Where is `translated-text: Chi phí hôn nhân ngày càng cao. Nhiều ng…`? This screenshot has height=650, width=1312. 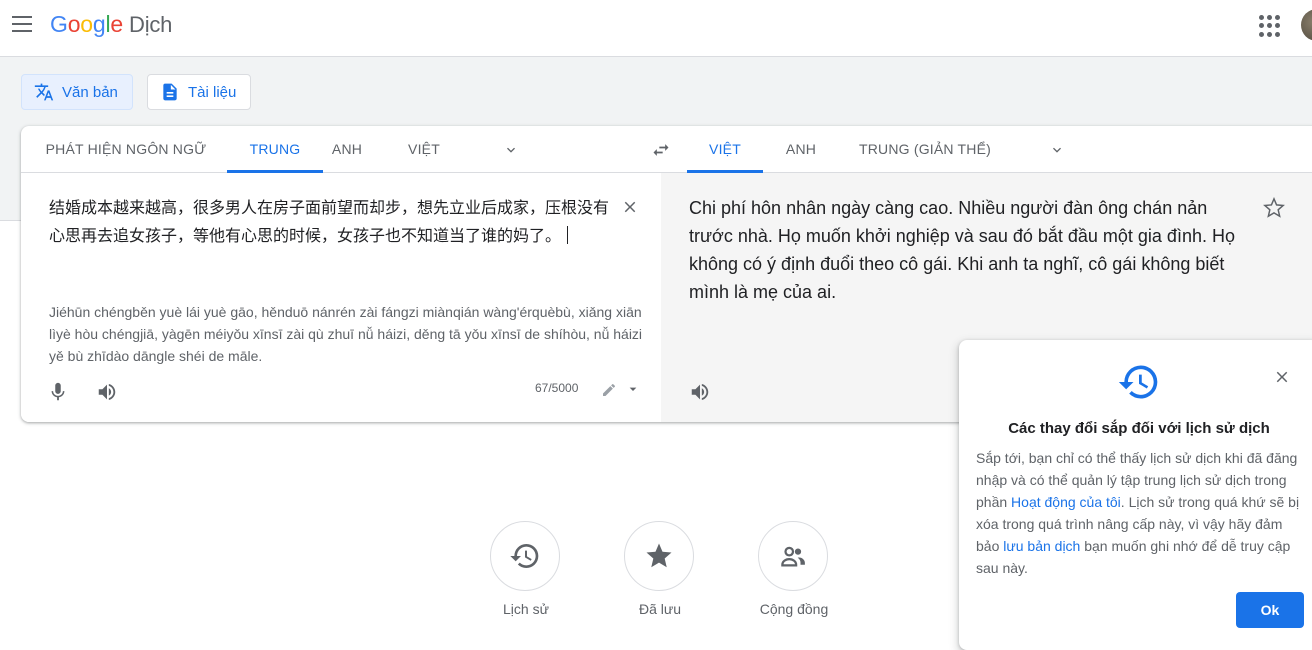
translated-text: Chi phí hôn nhân ngày càng cao. Nhiều ng… is located at coordinates (962, 250).